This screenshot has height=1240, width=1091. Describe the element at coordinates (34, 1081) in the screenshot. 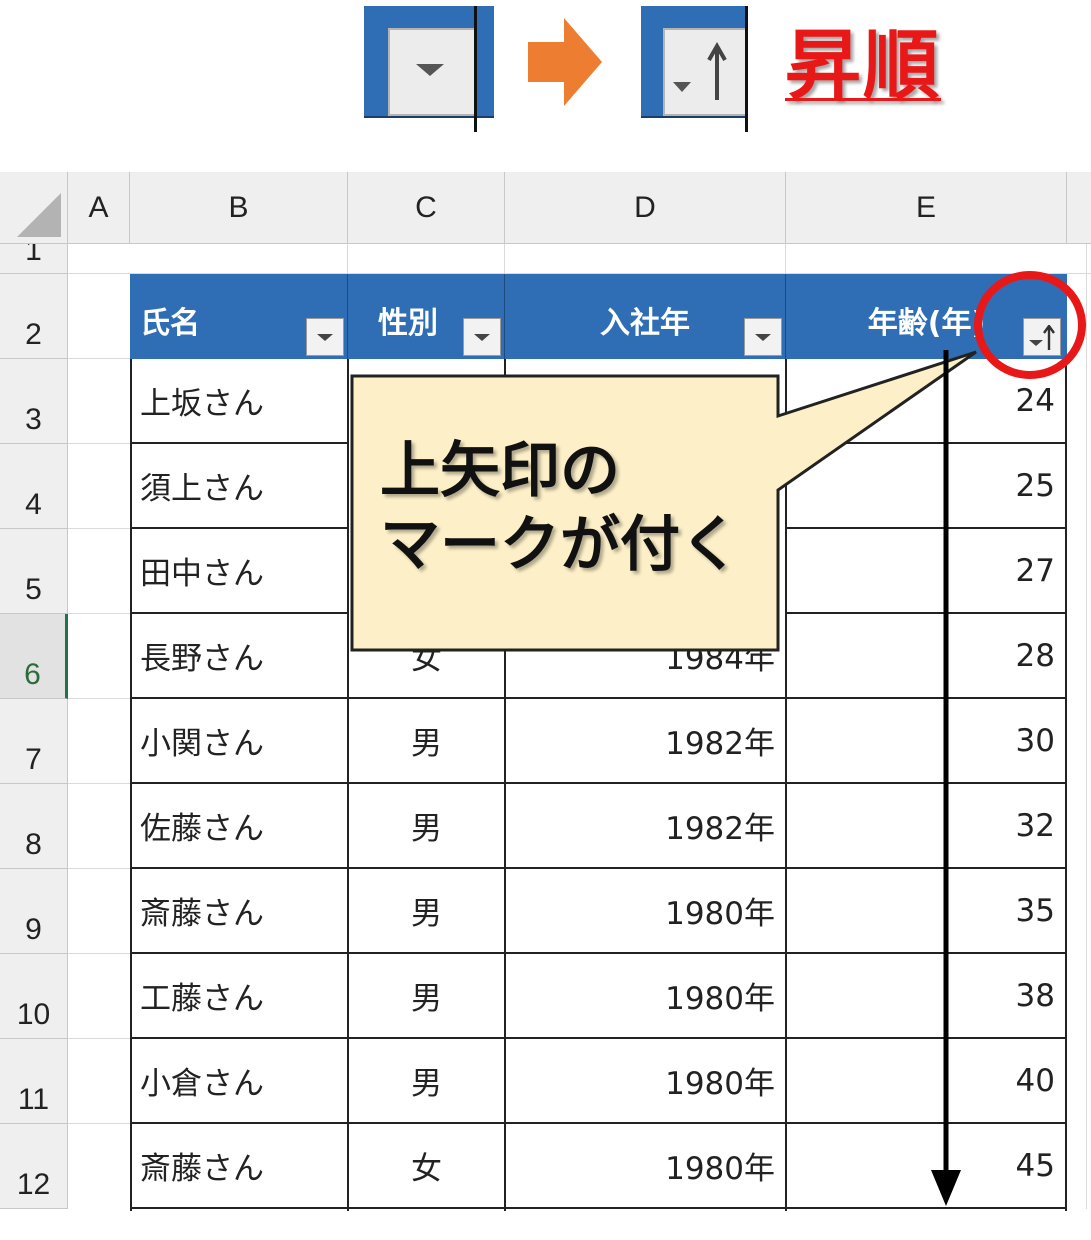

I see `row-header-11: 11` at that location.